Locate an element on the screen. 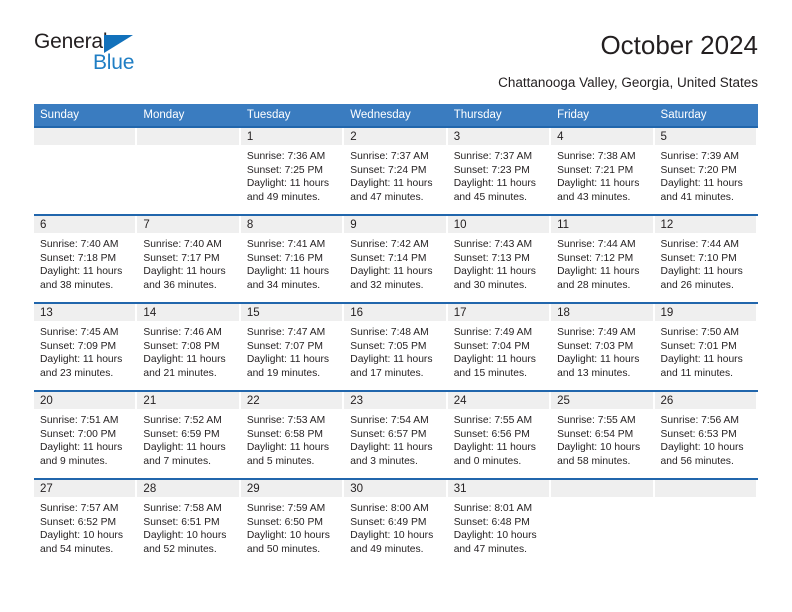  daylight-text-line2: and 41 minutes. is located at coordinates (697, 197).